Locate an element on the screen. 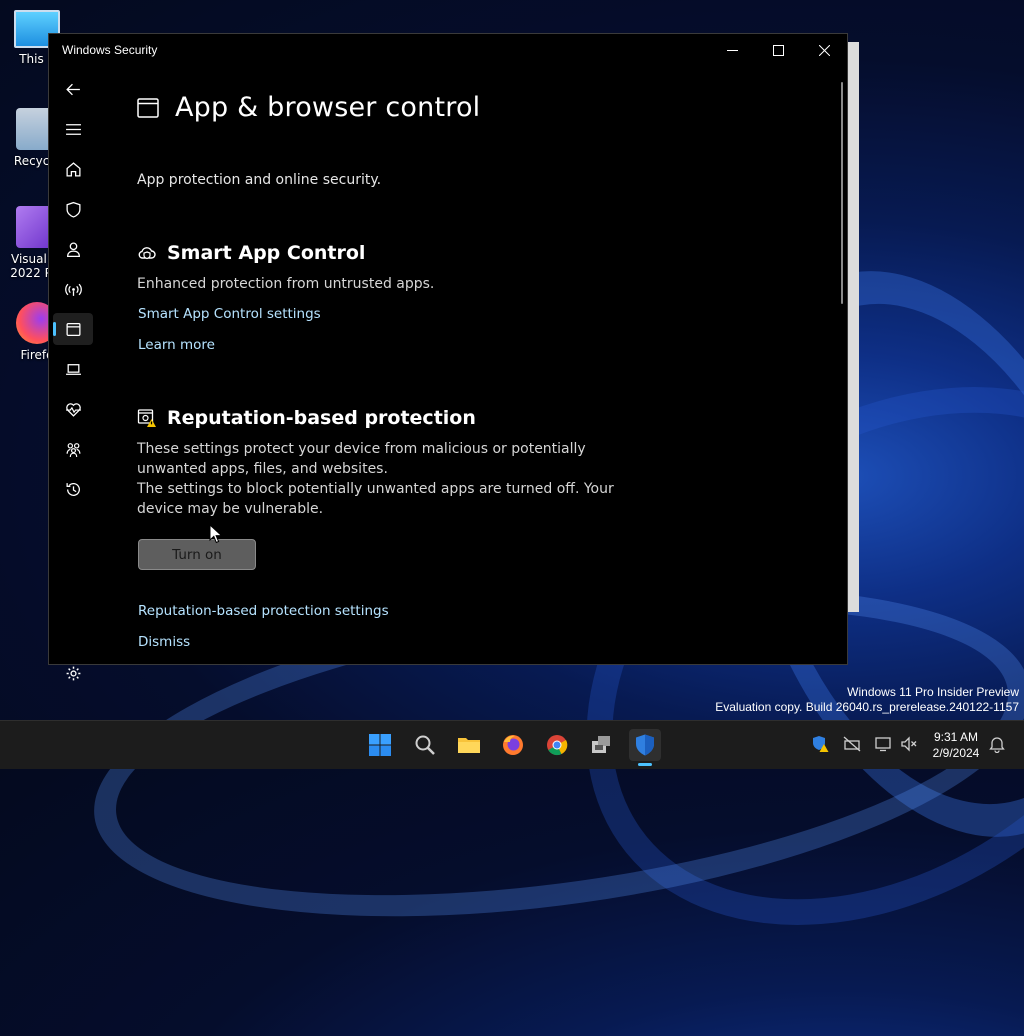 The image size is (1024, 1036). file-explorer-button is located at coordinates (469, 745).